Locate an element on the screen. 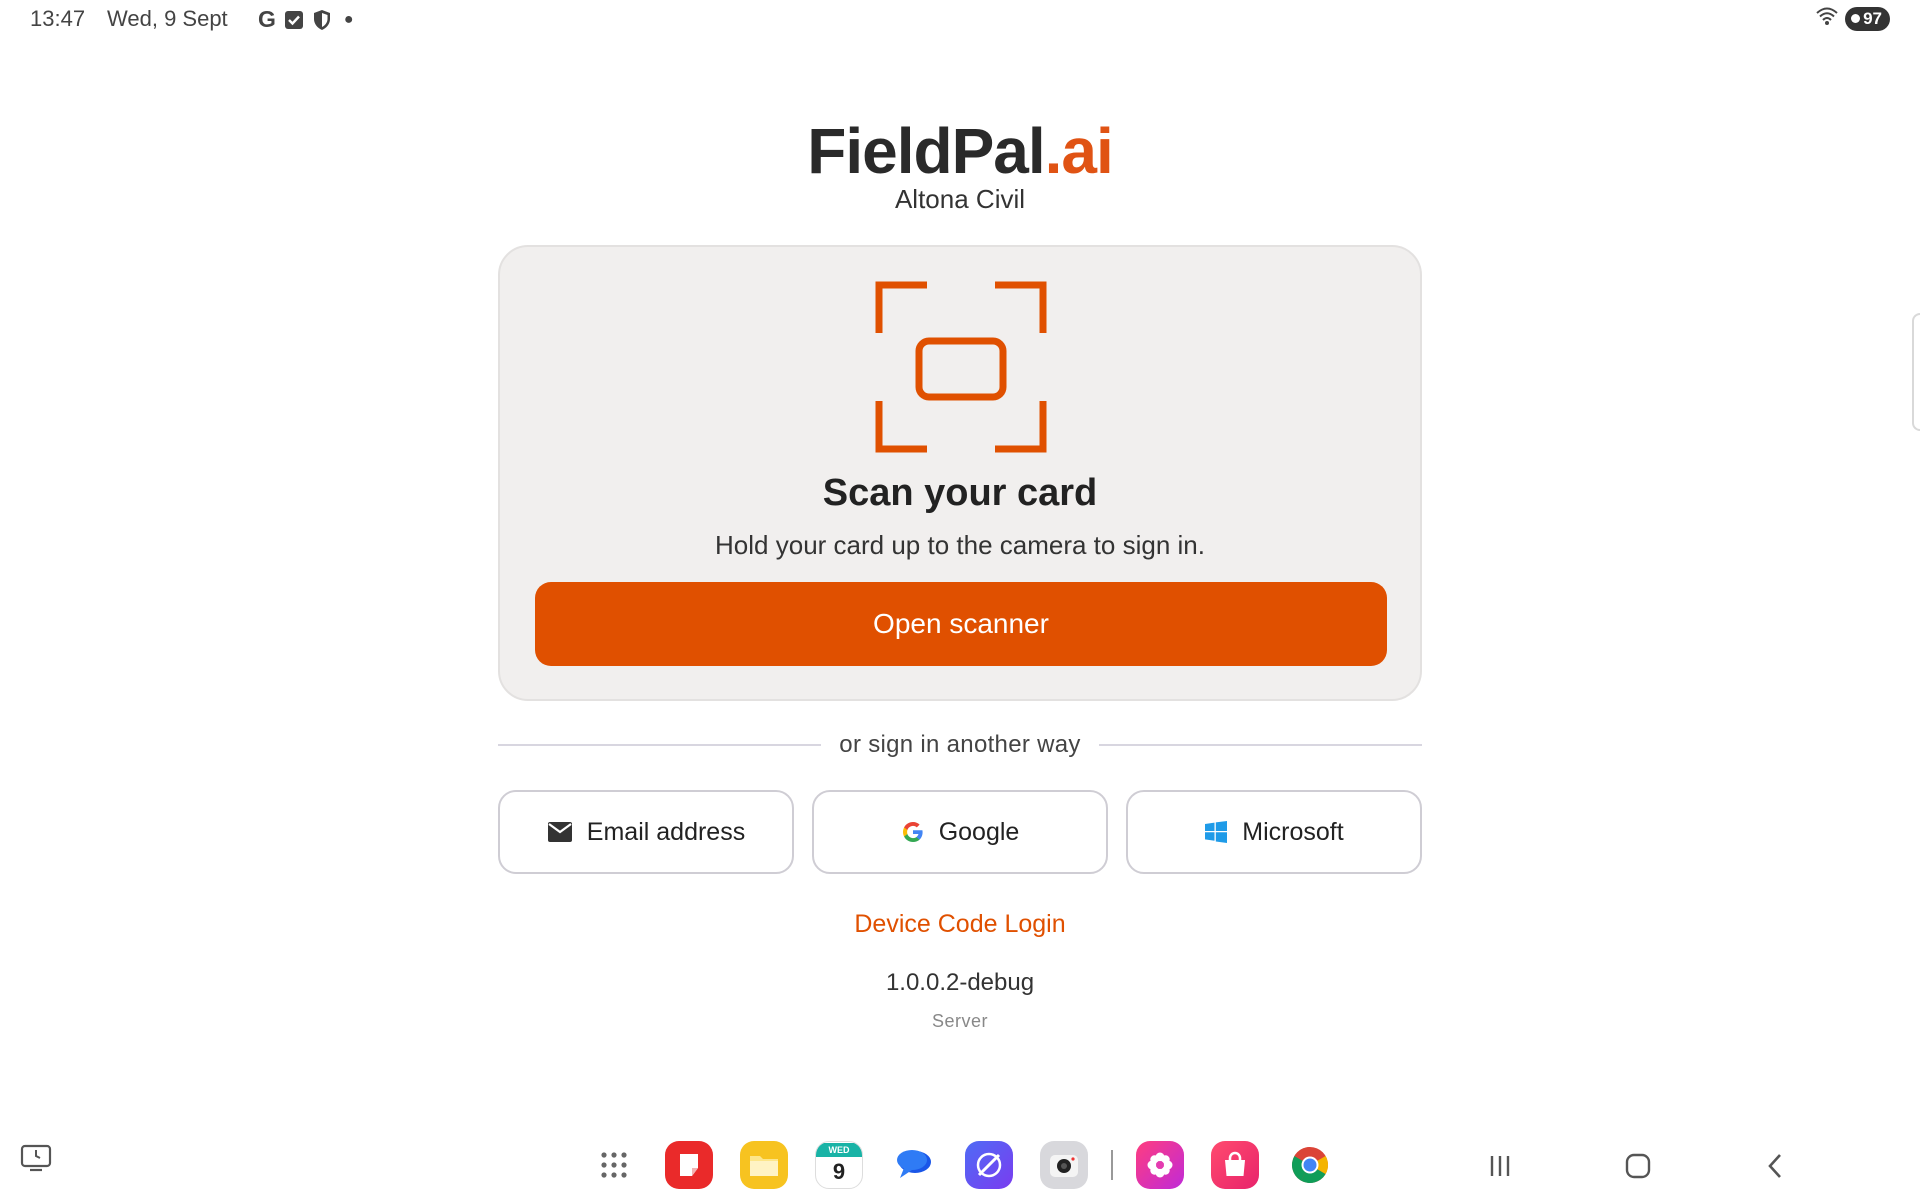  google-icon: G is located at coordinates (267, 19).